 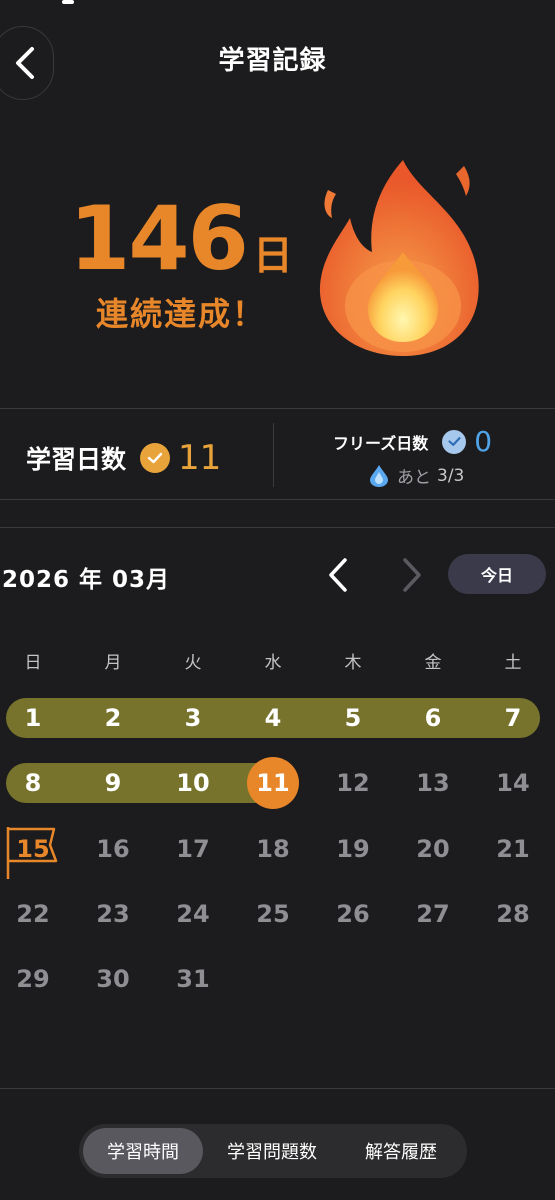 I want to click on calendar-day: 19, so click(x=353, y=849).